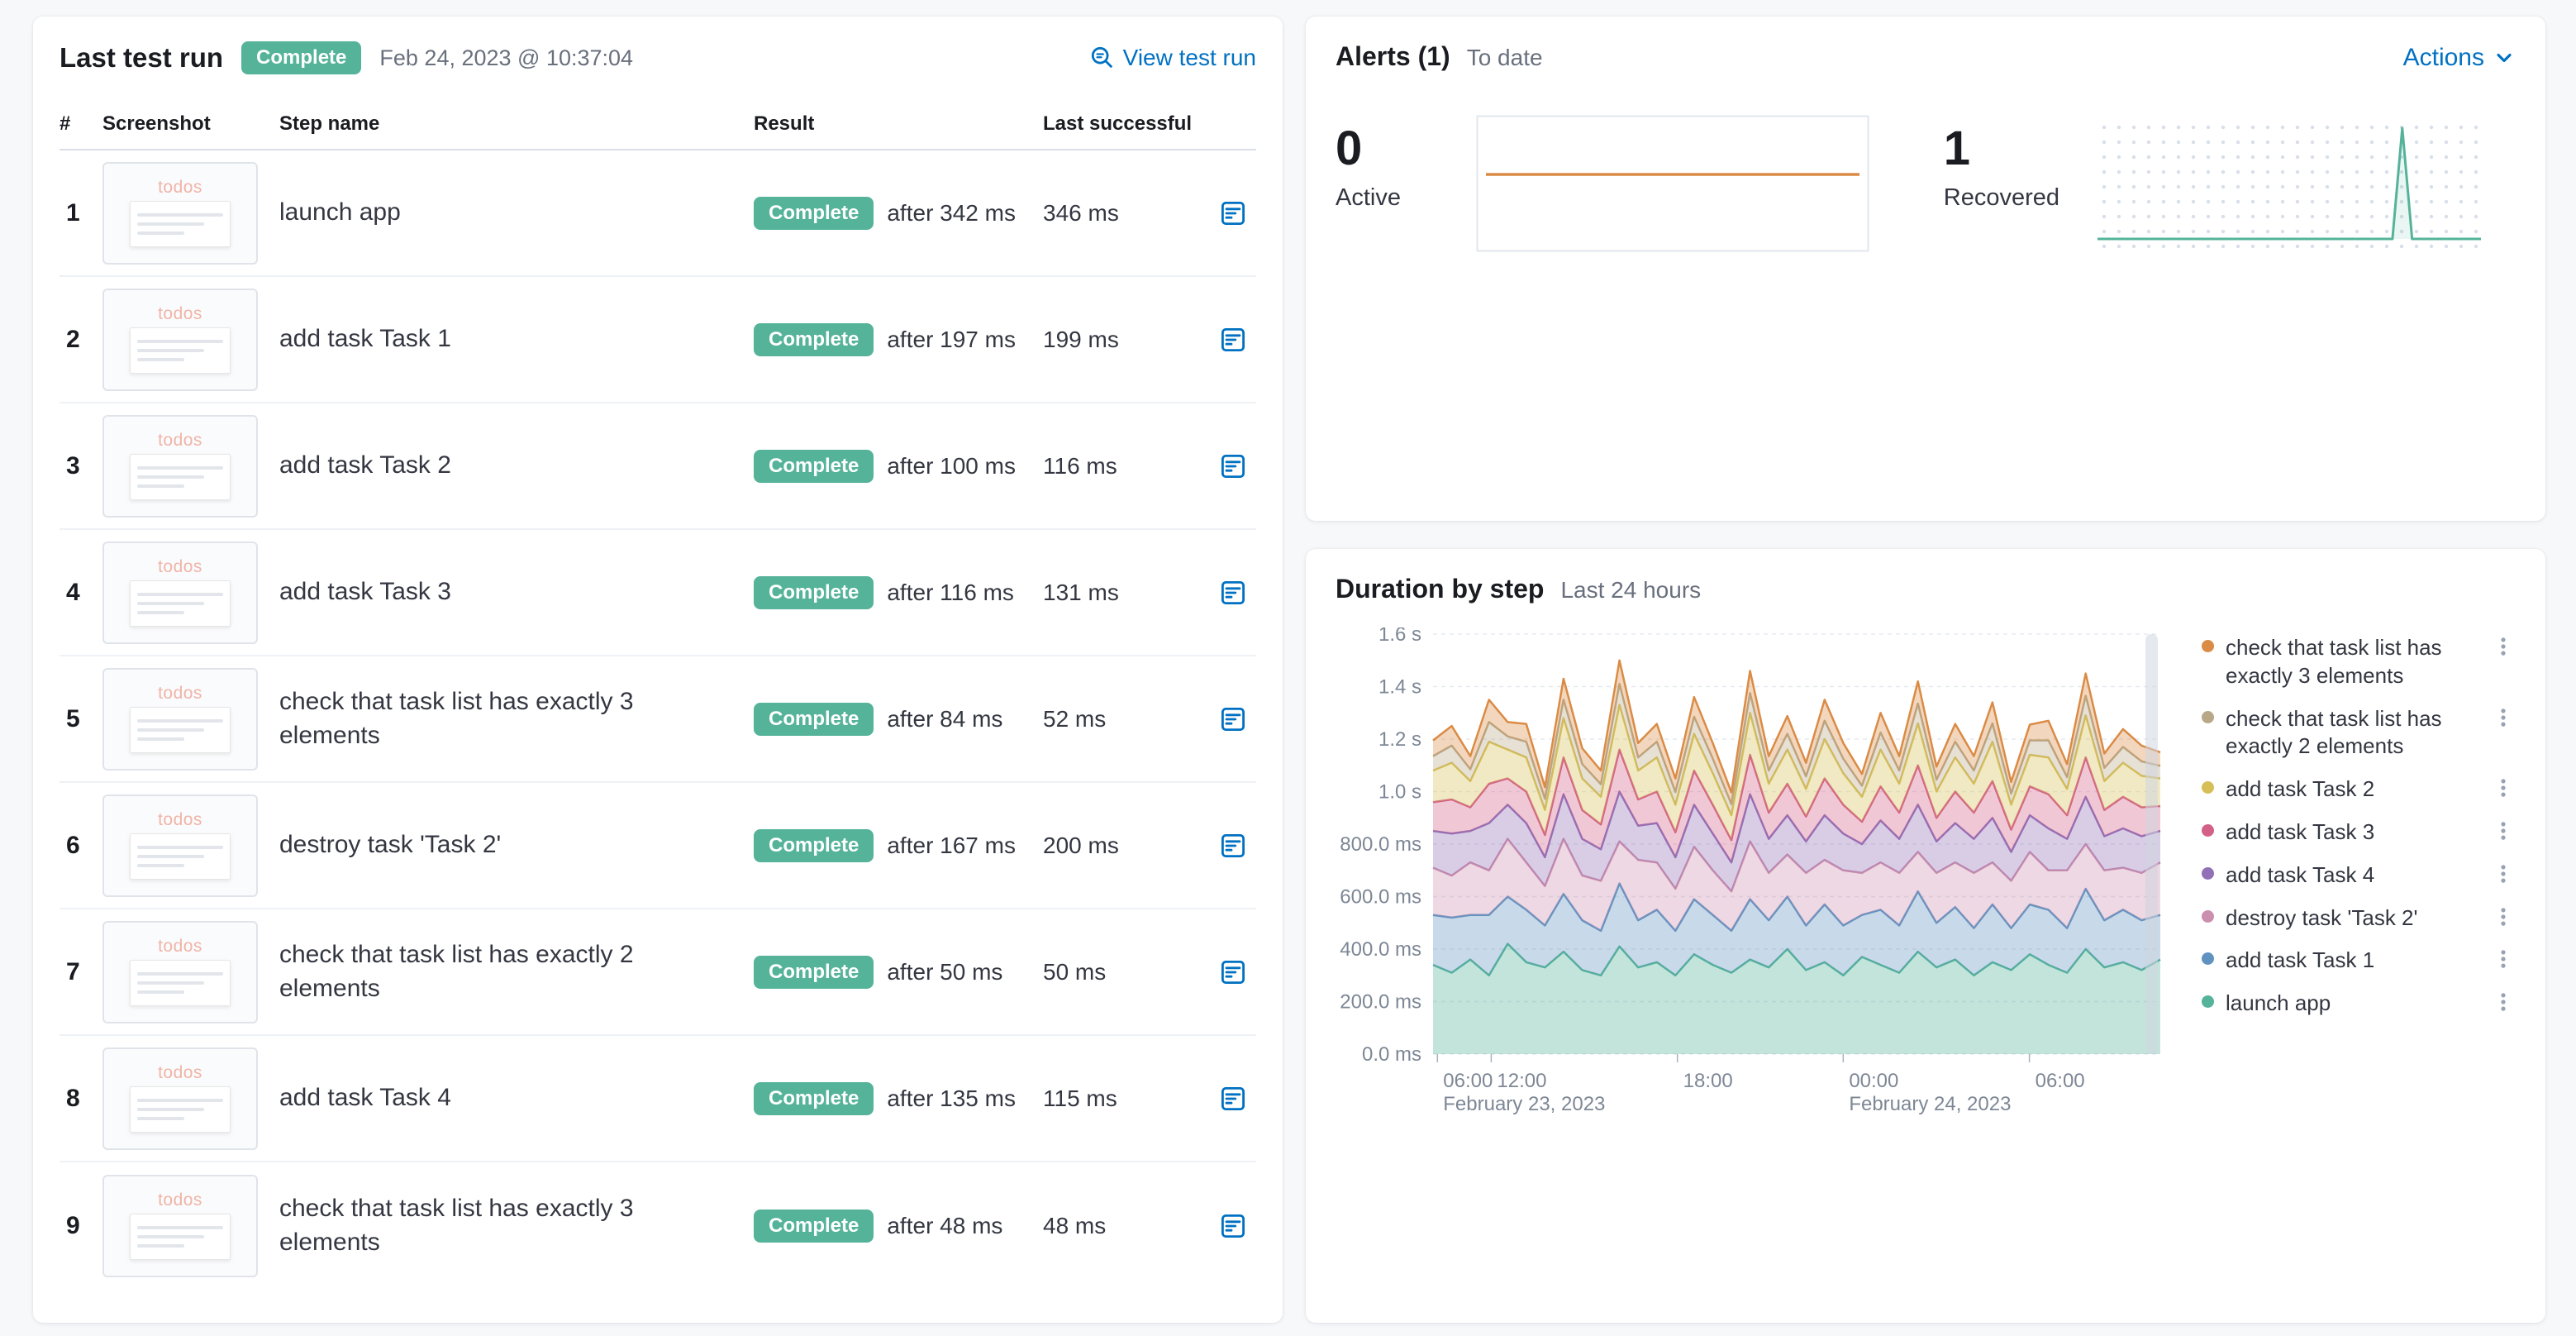 The width and height of the screenshot is (2576, 1336). Describe the element at coordinates (73, 465) in the screenshot. I see `step-number: 3` at that location.